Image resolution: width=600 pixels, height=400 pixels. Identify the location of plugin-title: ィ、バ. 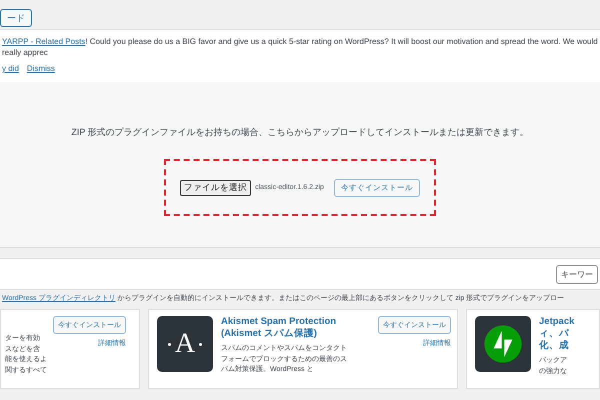
(556, 334).